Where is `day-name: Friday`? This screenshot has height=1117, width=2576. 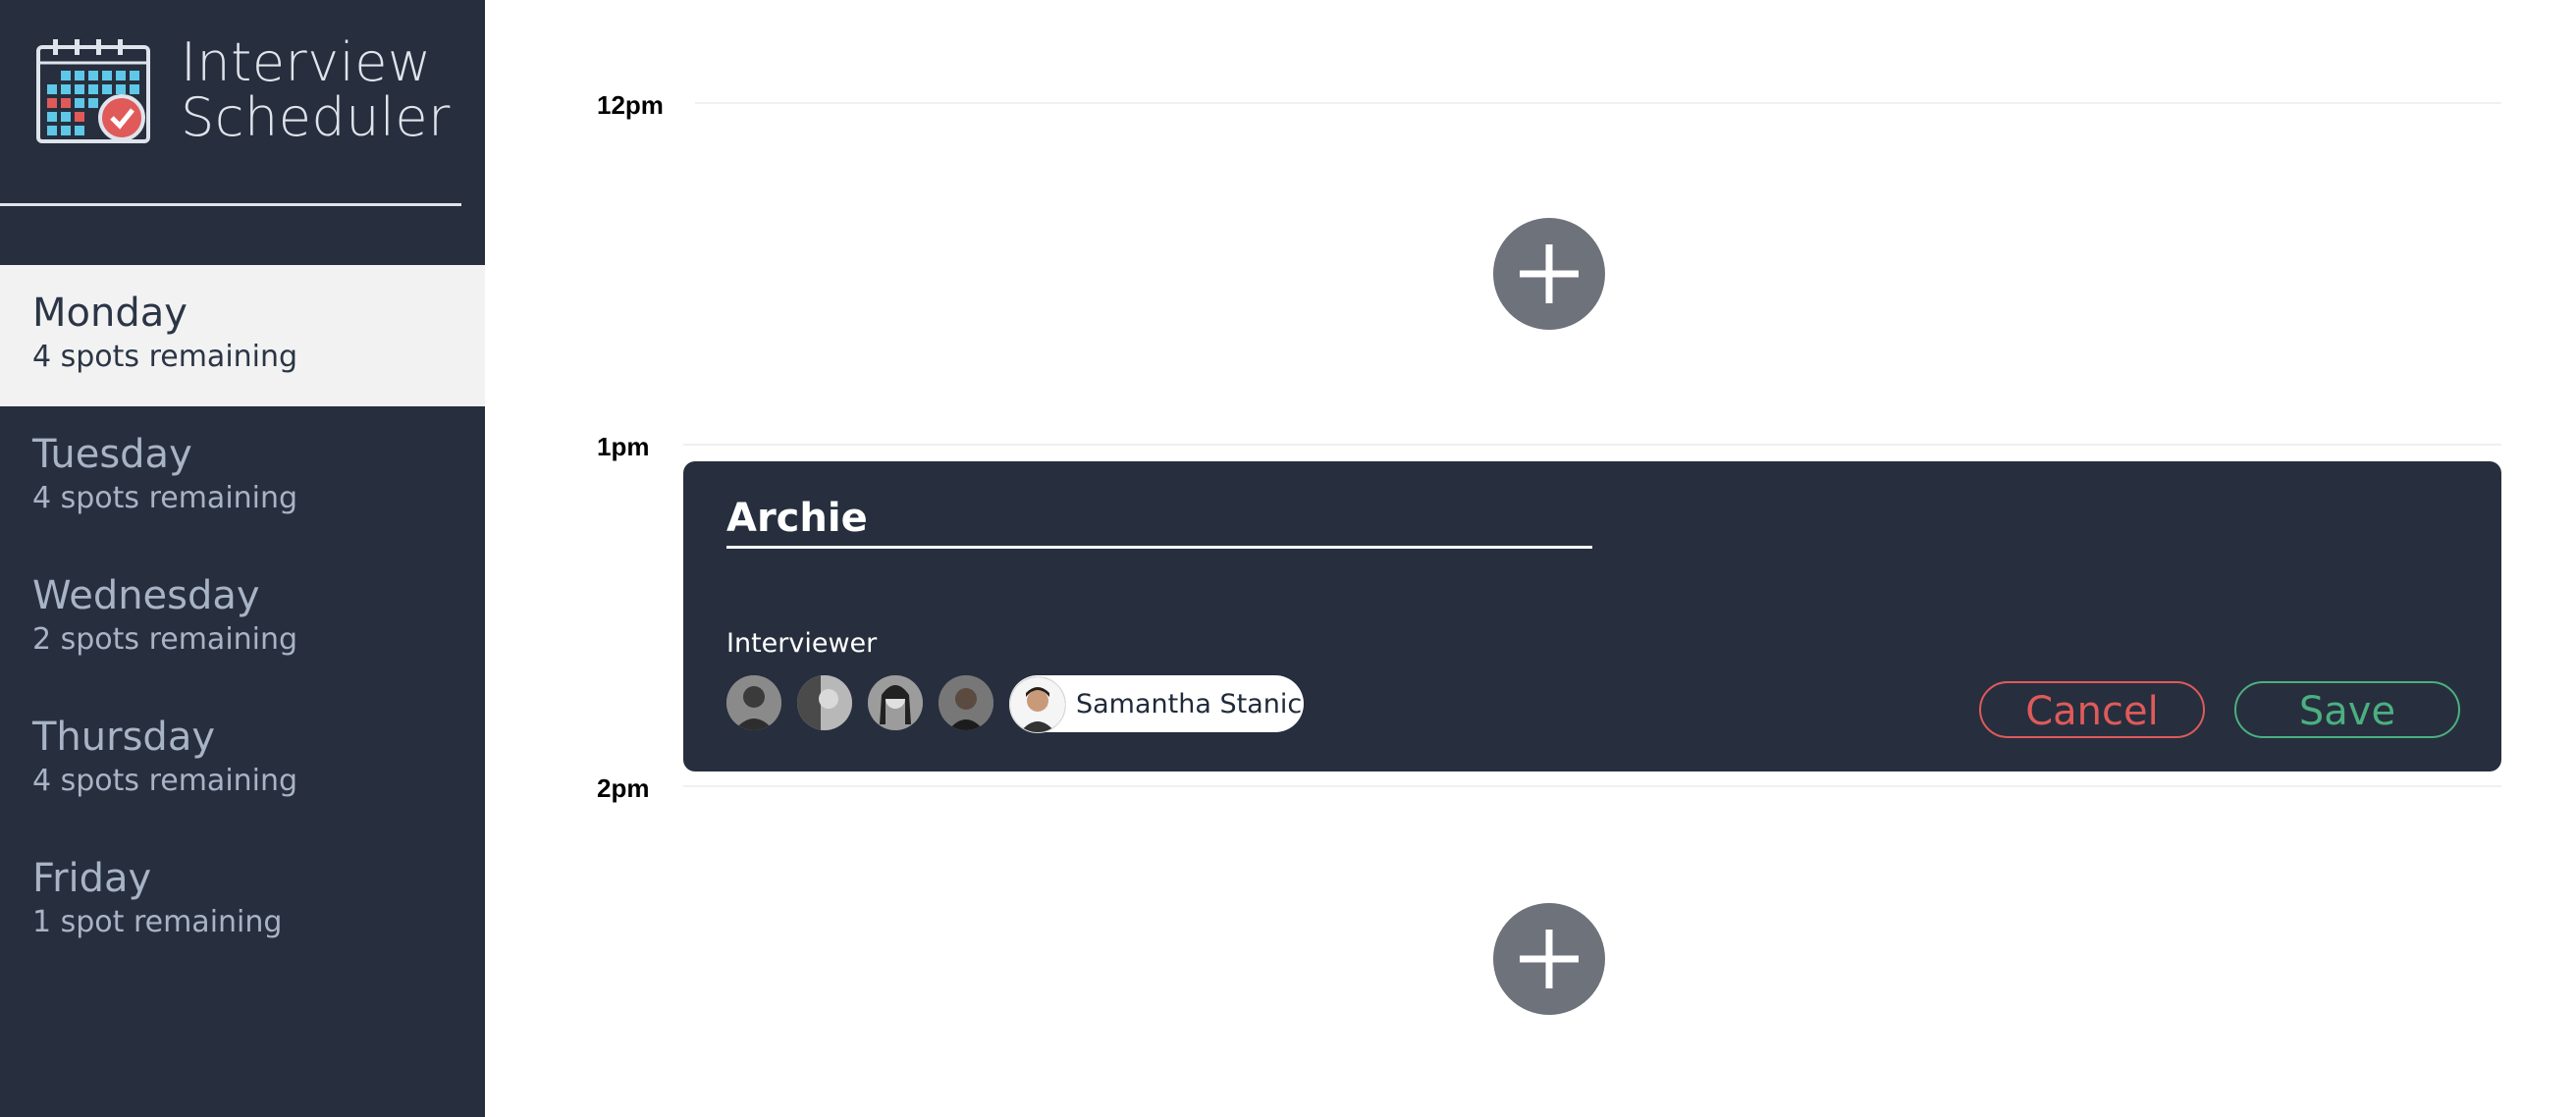
day-name: Friday is located at coordinates (92, 878).